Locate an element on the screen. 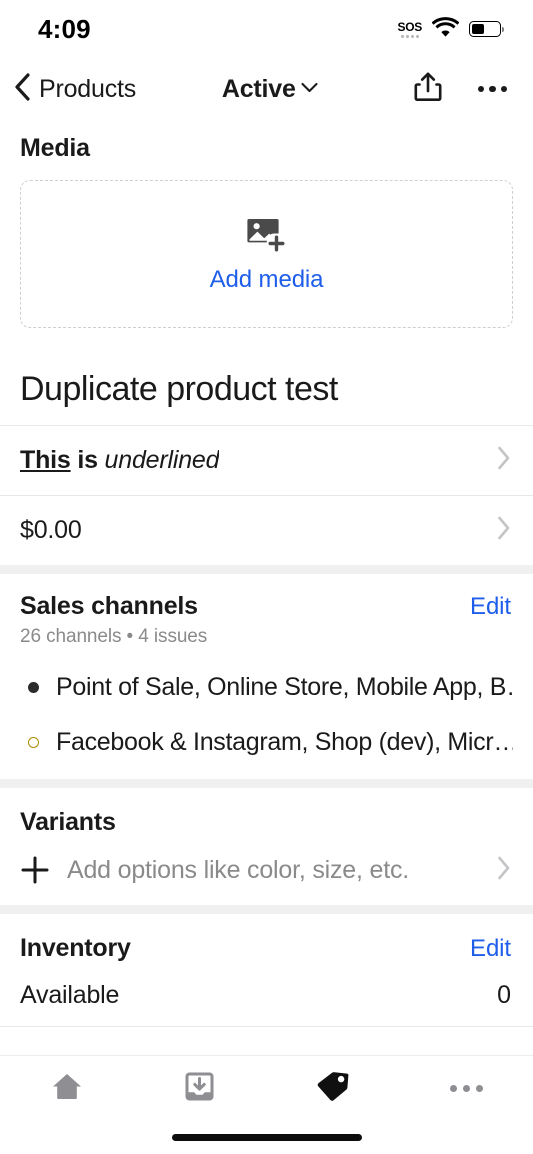 The image size is (533, 1154). add-variant-option-row: Add options like color, size, etc. is located at coordinates (266, 871).